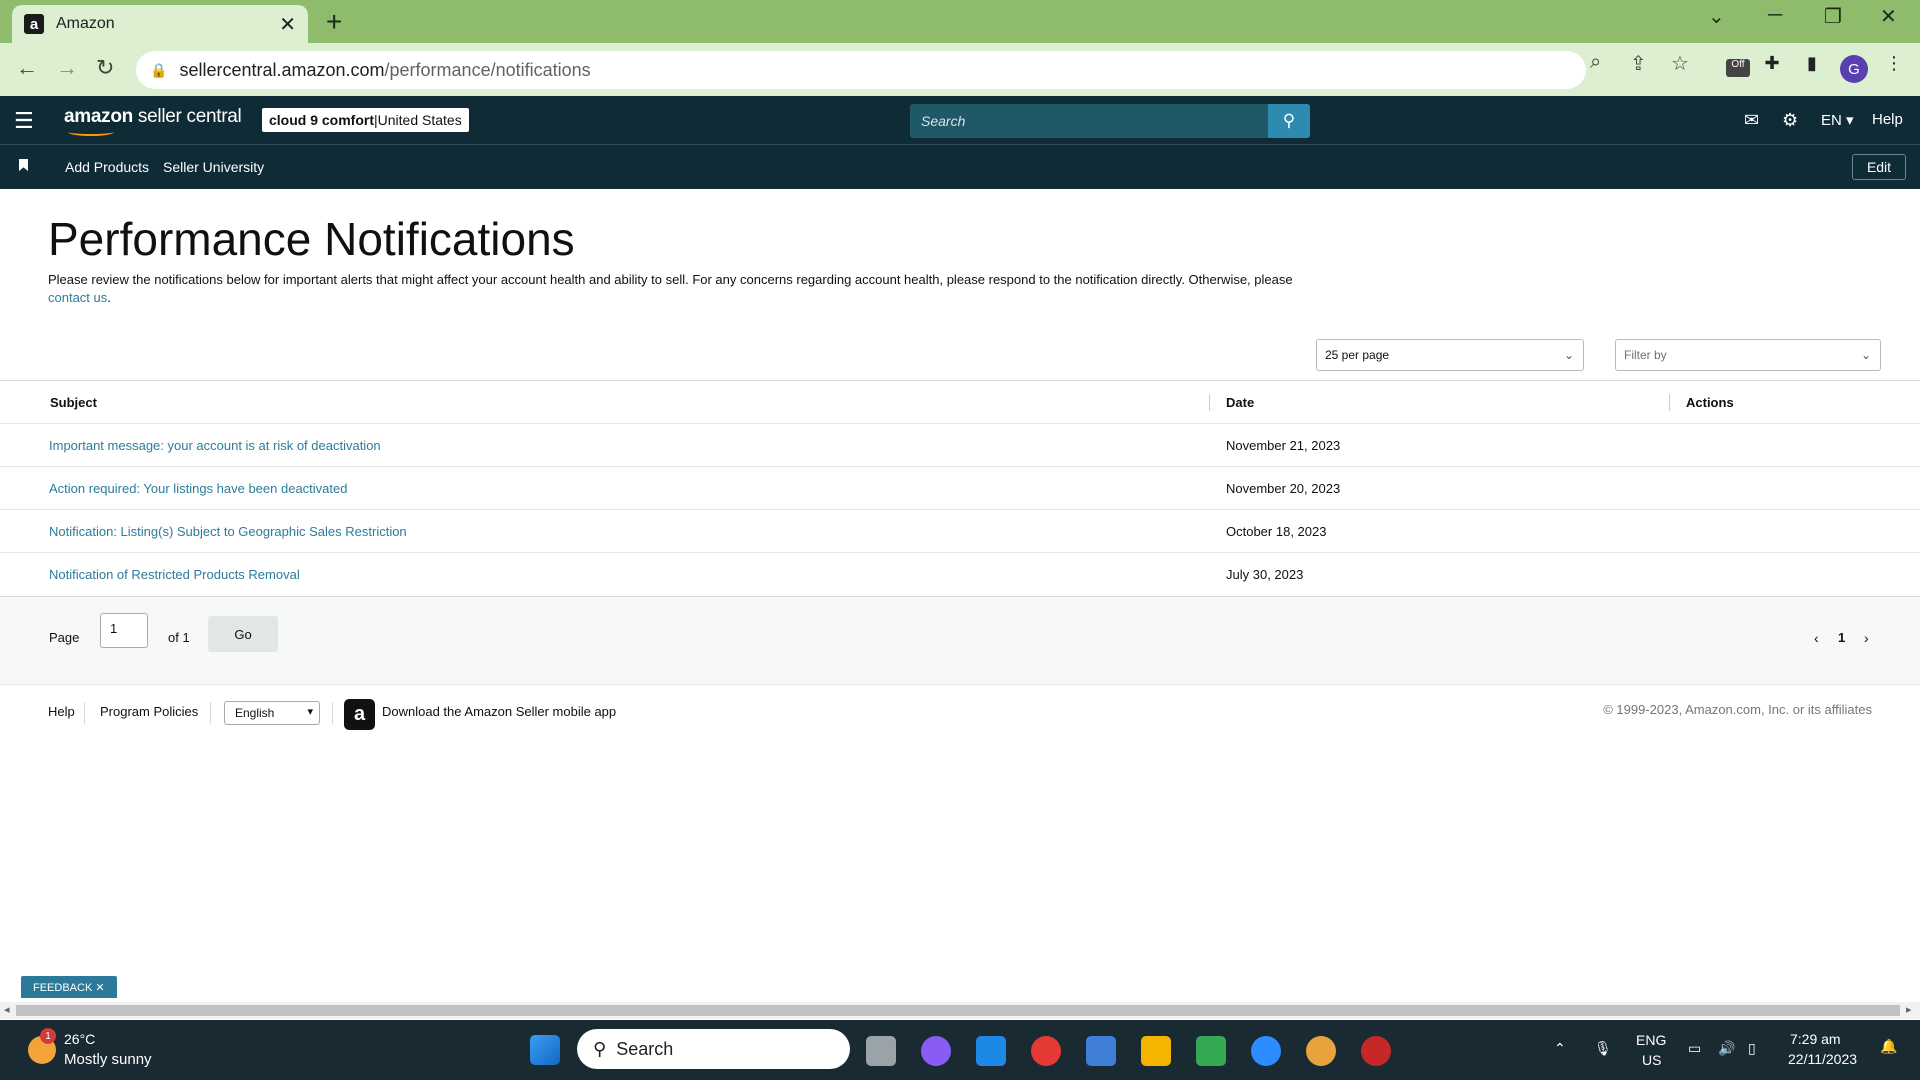  I want to click on side-panel-icon: ▮, so click(1812, 65).